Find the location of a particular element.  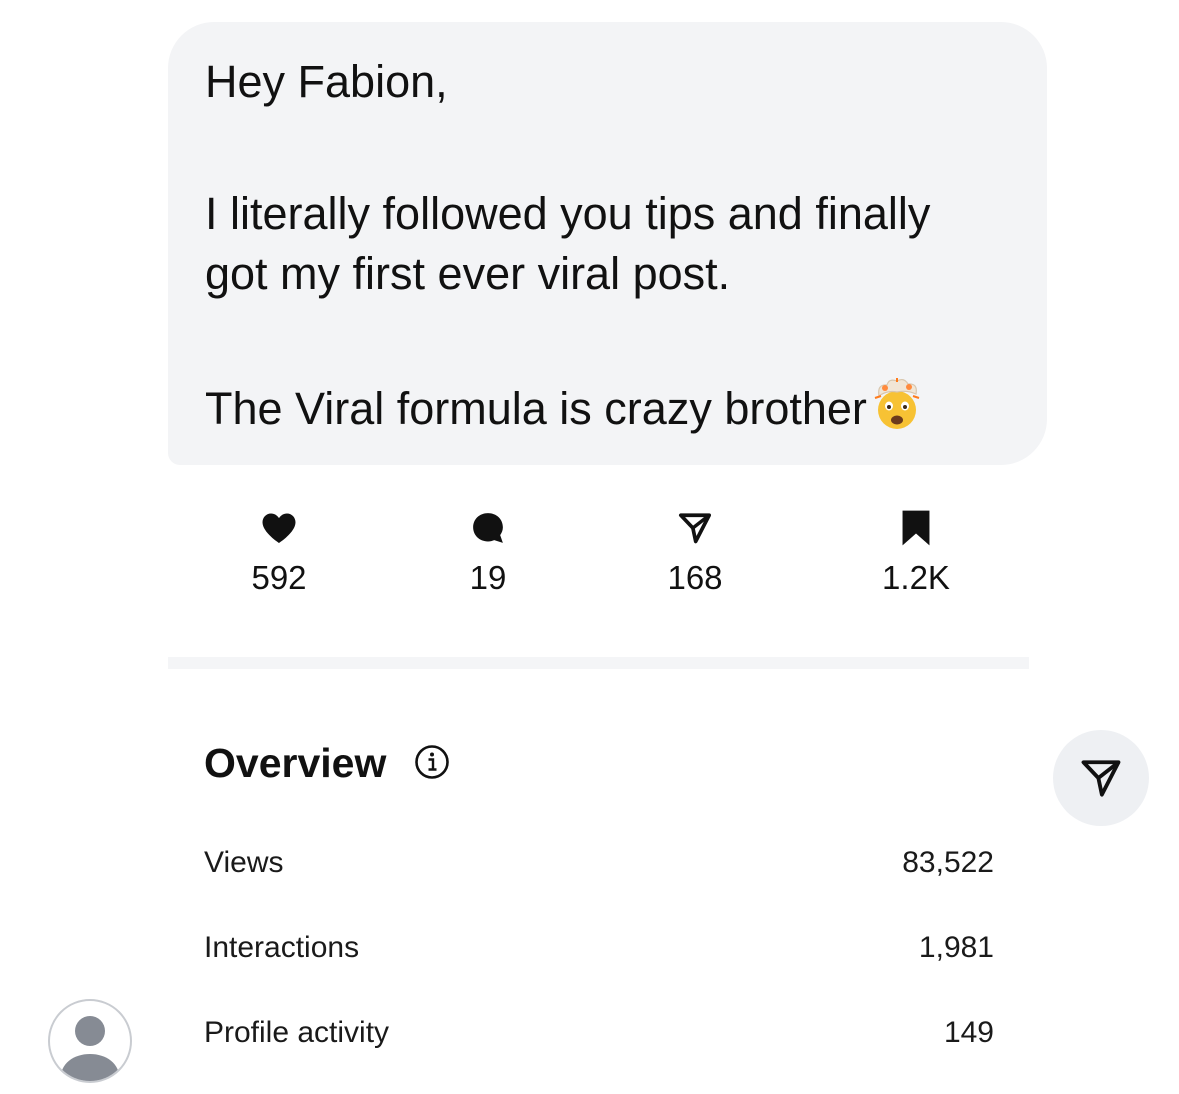

overview-title: Overview is located at coordinates (295, 763).